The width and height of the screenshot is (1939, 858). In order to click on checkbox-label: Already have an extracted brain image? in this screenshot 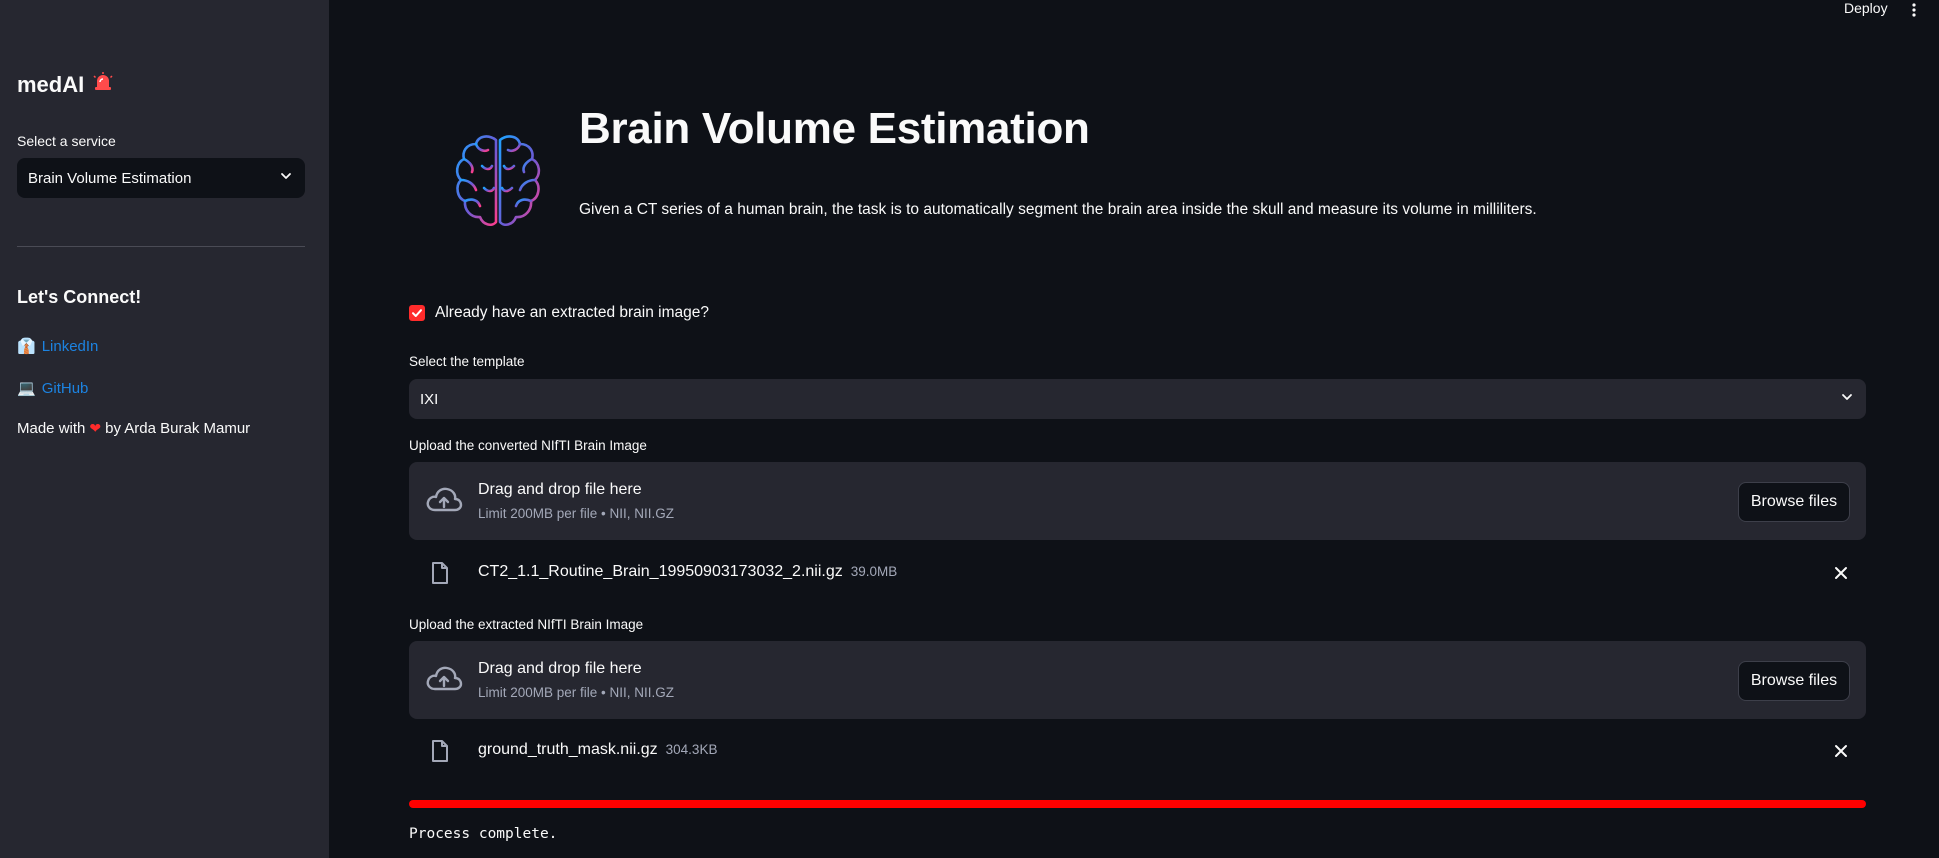, I will do `click(572, 312)`.